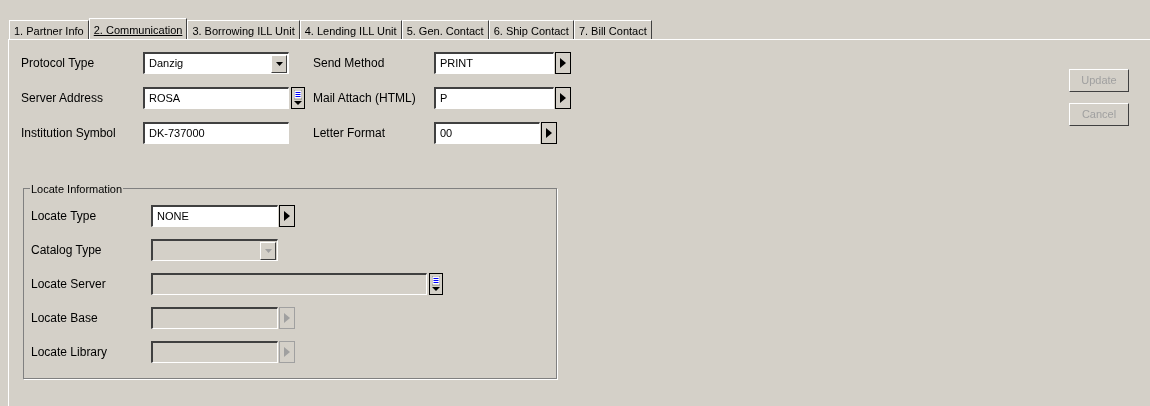 The width and height of the screenshot is (1150, 406). Describe the element at coordinates (65, 318) in the screenshot. I see `field-label: Locate Base` at that location.